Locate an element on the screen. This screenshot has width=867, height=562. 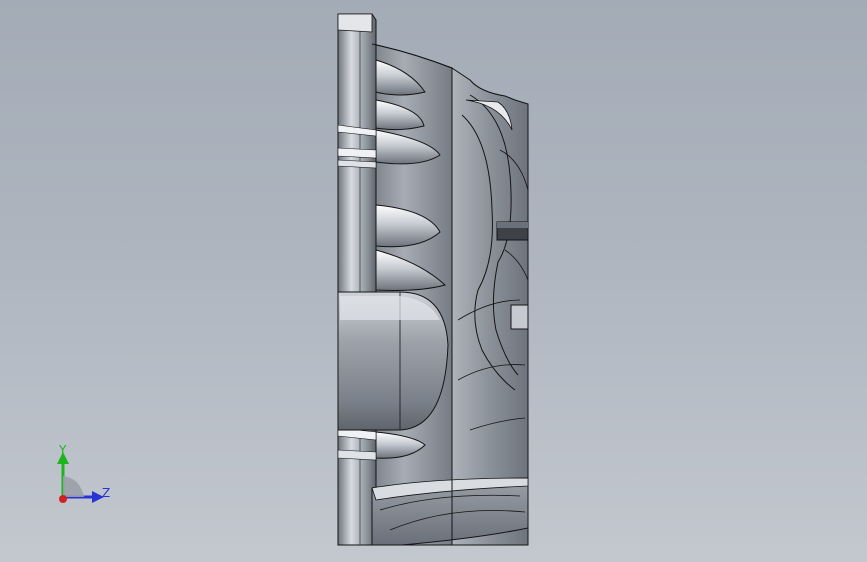
slot-feature-face is located at coordinates (512, 225).